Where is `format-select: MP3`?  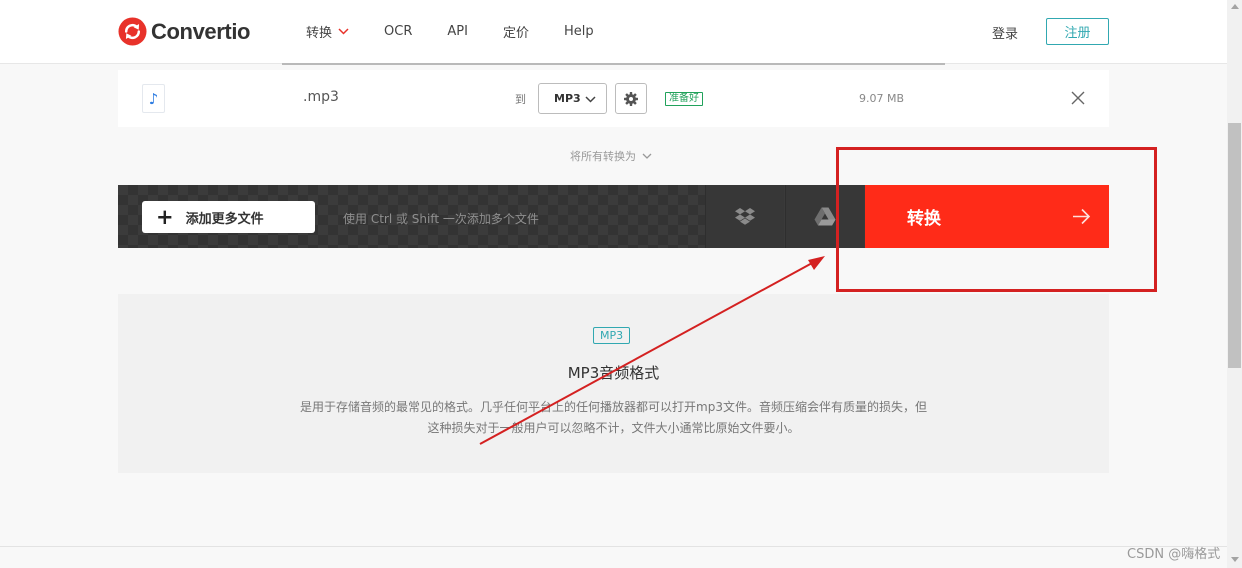 format-select: MP3 is located at coordinates (572, 98).